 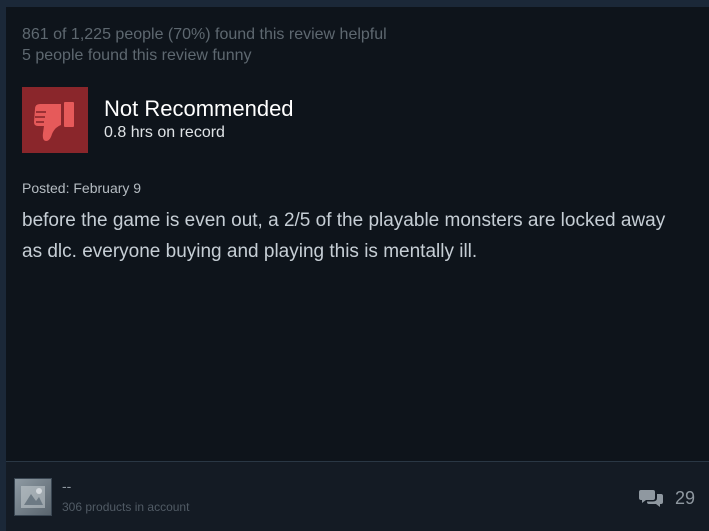 I want to click on comment-count: 29, so click(x=684, y=498).